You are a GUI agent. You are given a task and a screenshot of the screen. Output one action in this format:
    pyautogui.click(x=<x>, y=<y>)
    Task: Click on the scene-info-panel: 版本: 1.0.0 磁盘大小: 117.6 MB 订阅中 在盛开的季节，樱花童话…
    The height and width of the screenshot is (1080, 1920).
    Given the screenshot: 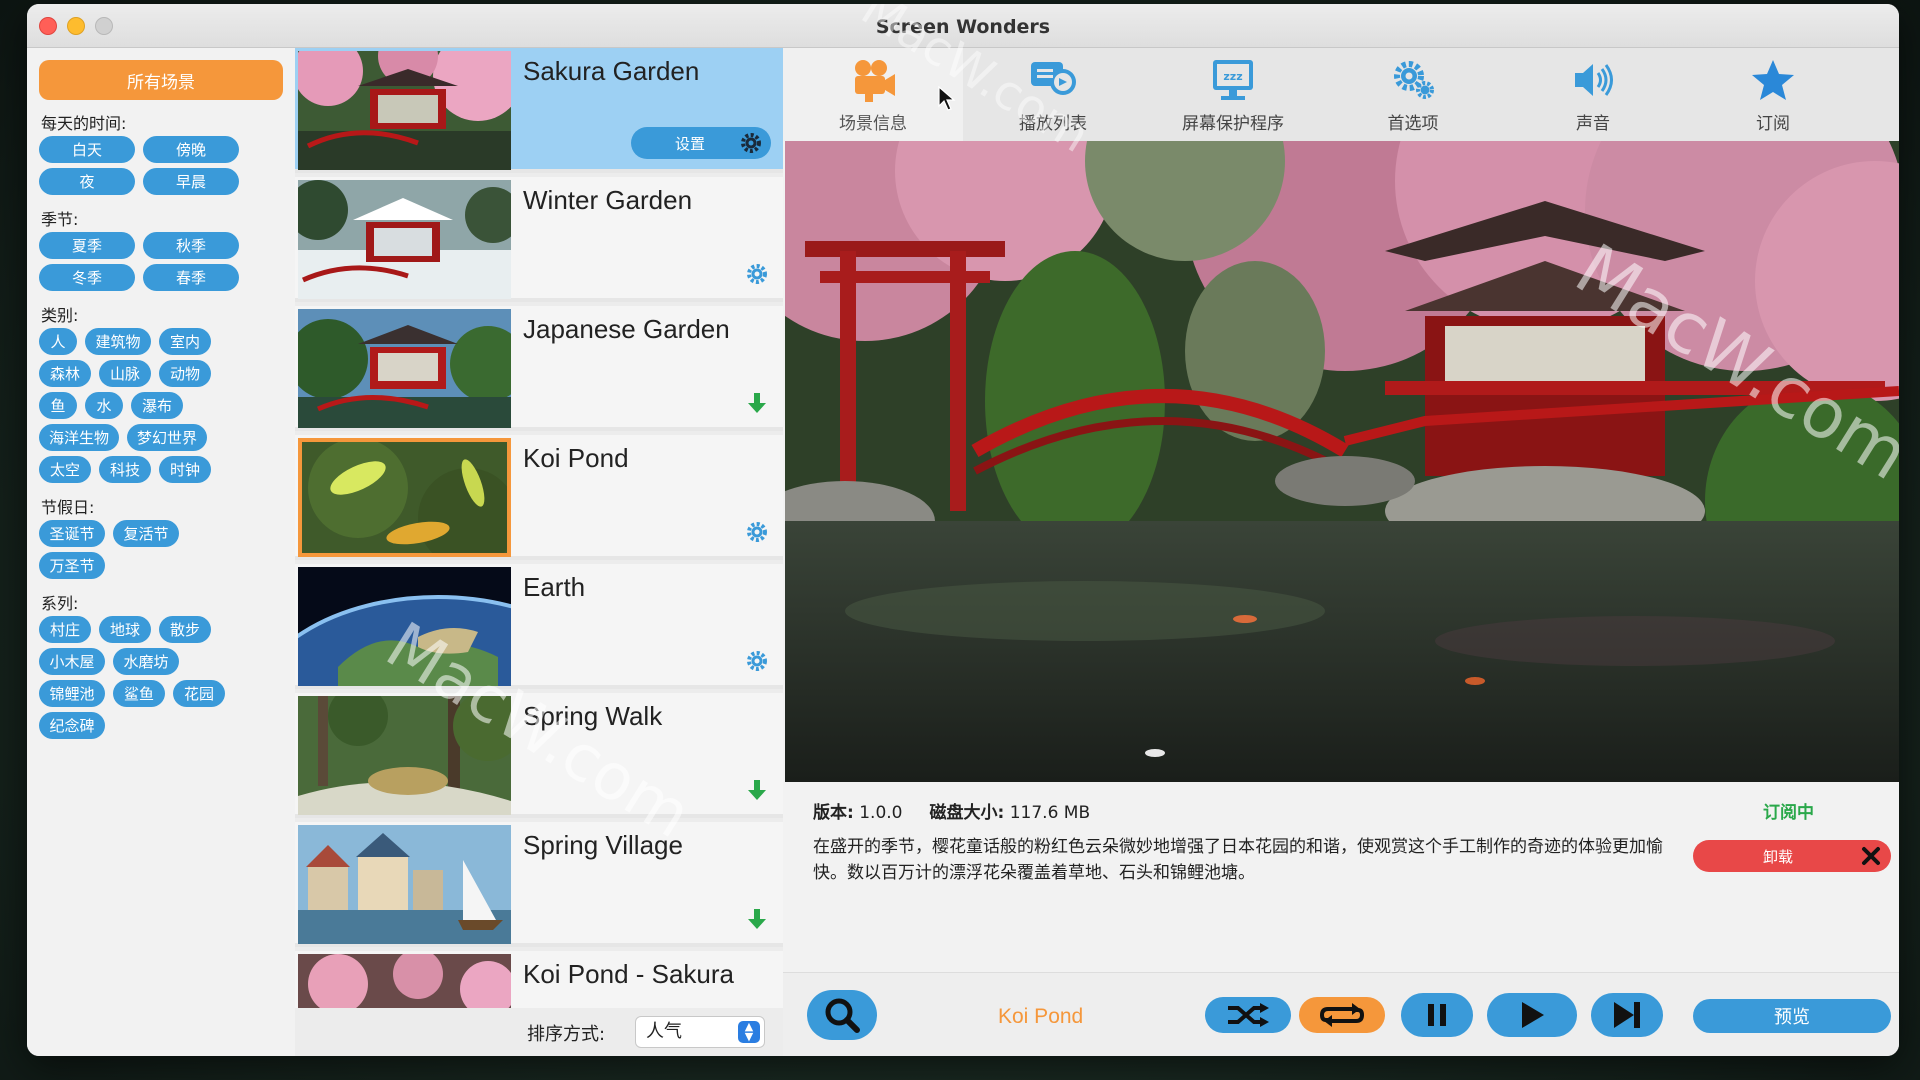 What is the action you would take?
    pyautogui.click(x=1341, y=877)
    